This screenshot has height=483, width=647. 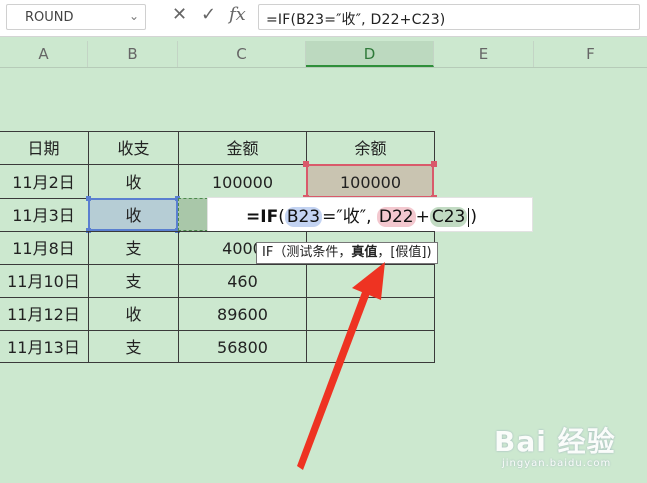 I want to click on watermark-logo: Bai 经验 jingyan.baidu.com, so click(x=565, y=447).